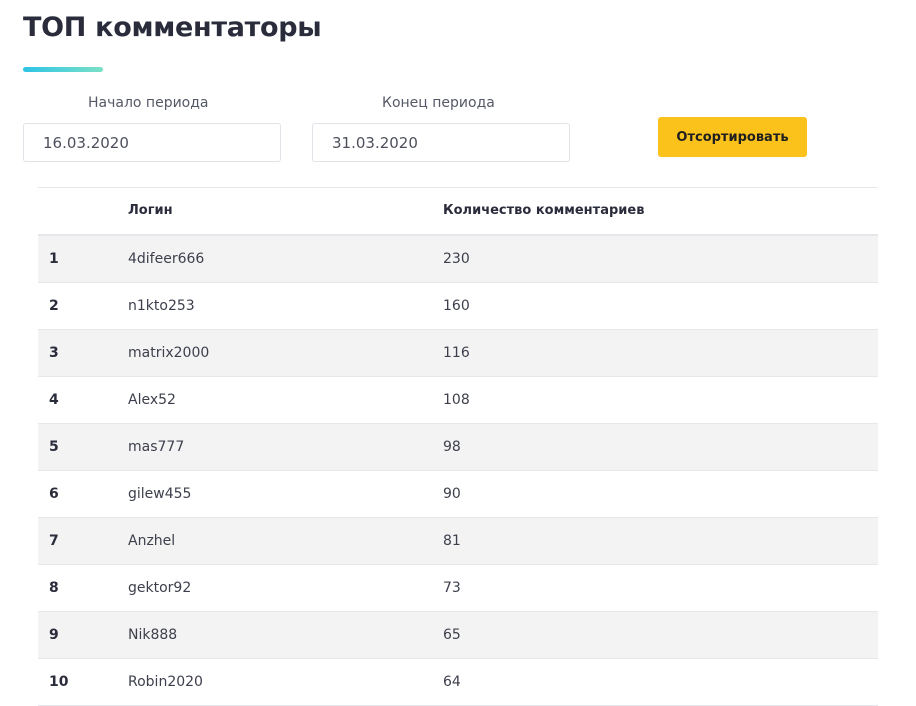 This screenshot has height=706, width=916. I want to click on sort-button: Отсортировать, so click(732, 137).